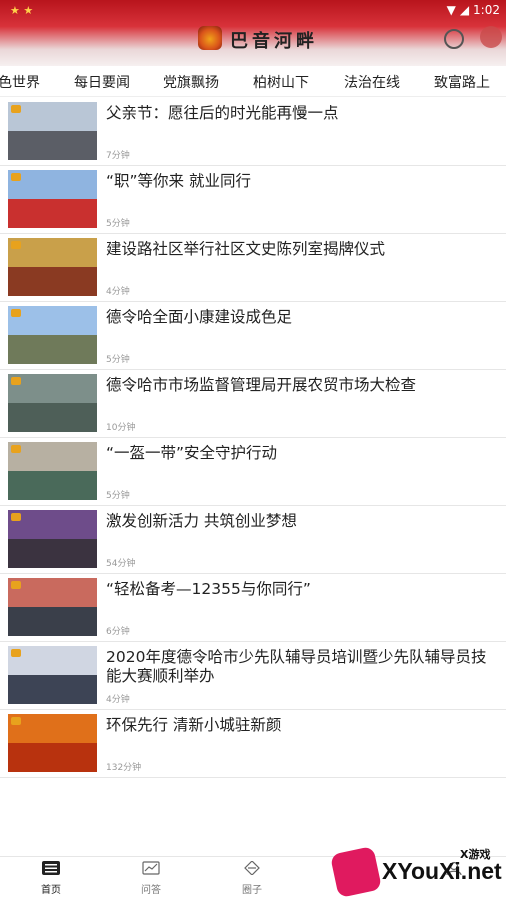  What do you see at coordinates (222, 113) in the screenshot?
I see `news-title: 父亲节：愿往后的时光能再慢一点` at bounding box center [222, 113].